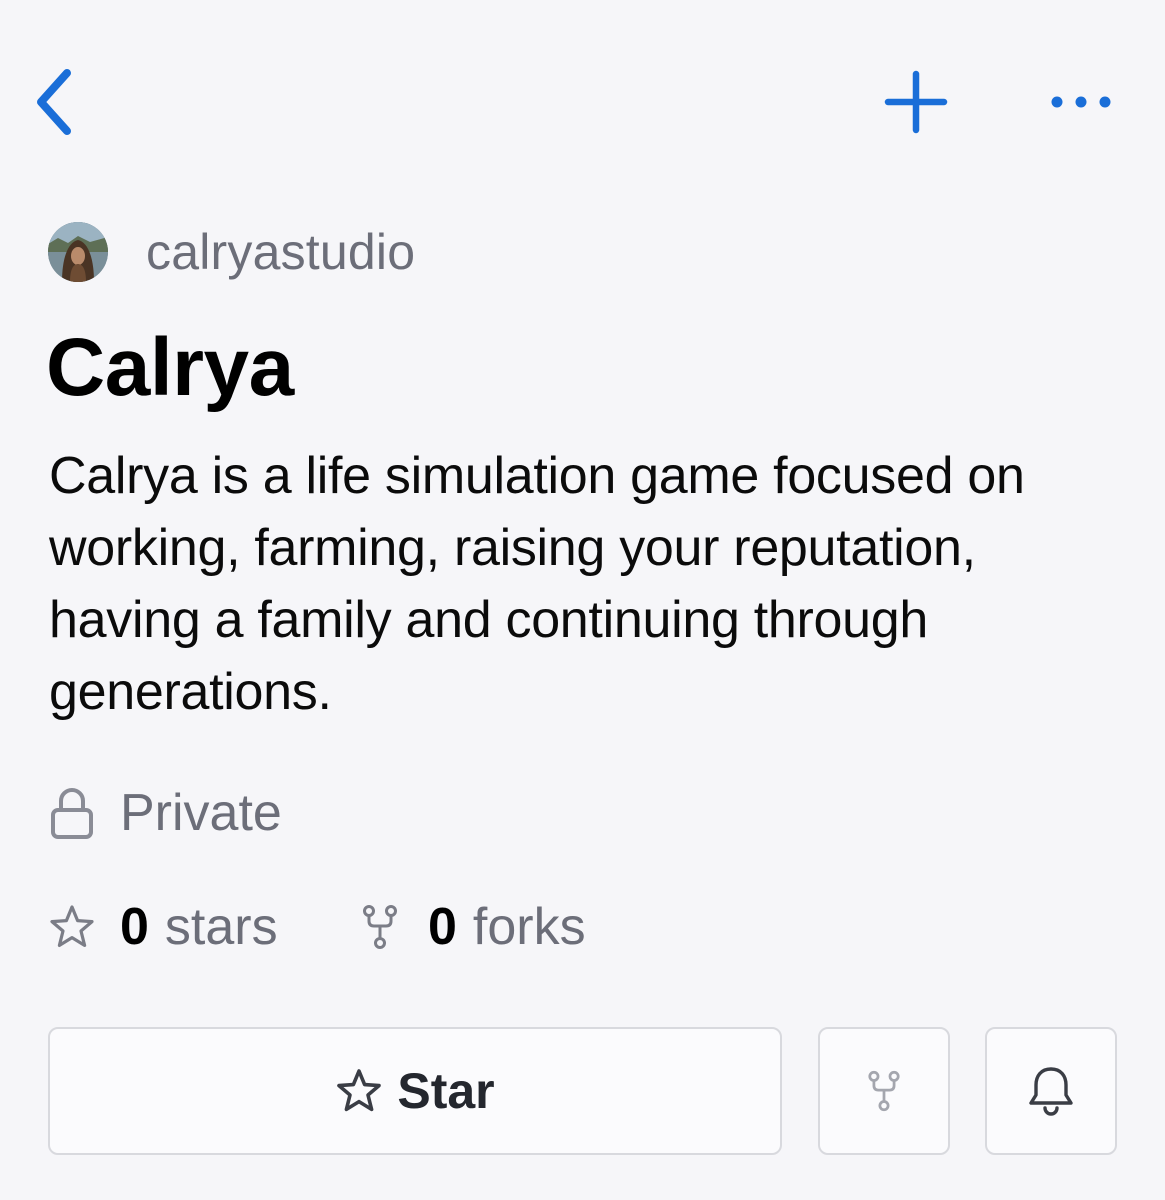 This screenshot has height=1200, width=1165. What do you see at coordinates (134, 927) in the screenshot?
I see `stars-count: 0` at bounding box center [134, 927].